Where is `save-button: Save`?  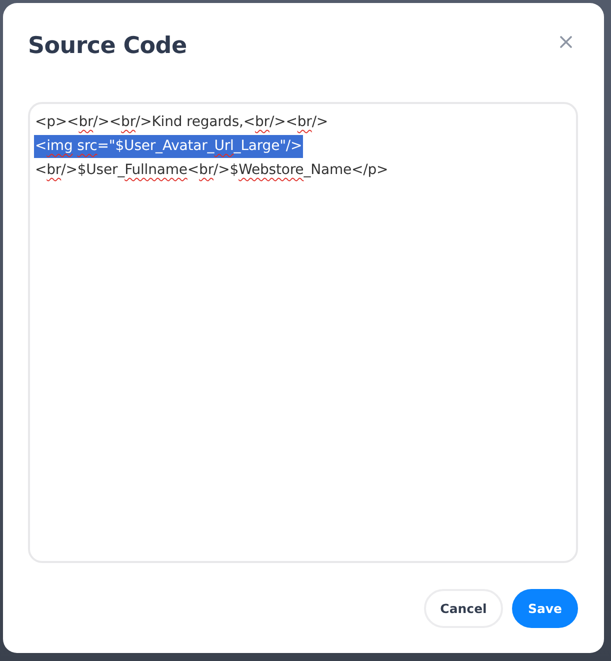 save-button: Save is located at coordinates (545, 608).